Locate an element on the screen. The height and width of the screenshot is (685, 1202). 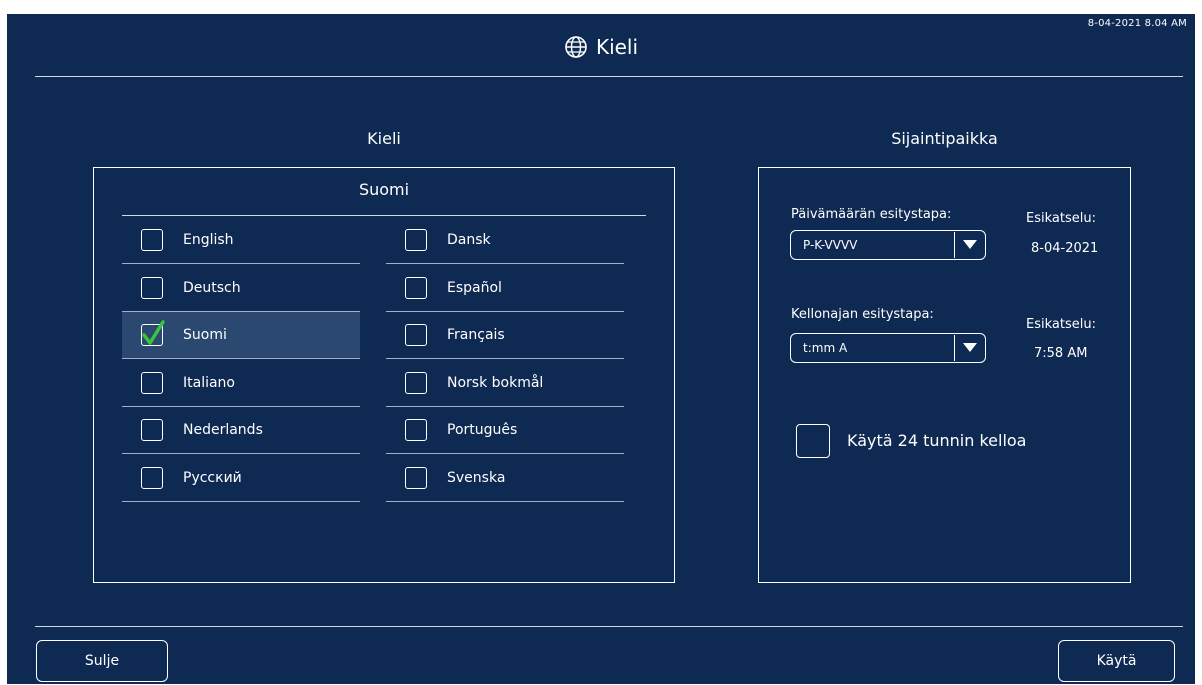
language-label: Svenska is located at coordinates (476, 477).